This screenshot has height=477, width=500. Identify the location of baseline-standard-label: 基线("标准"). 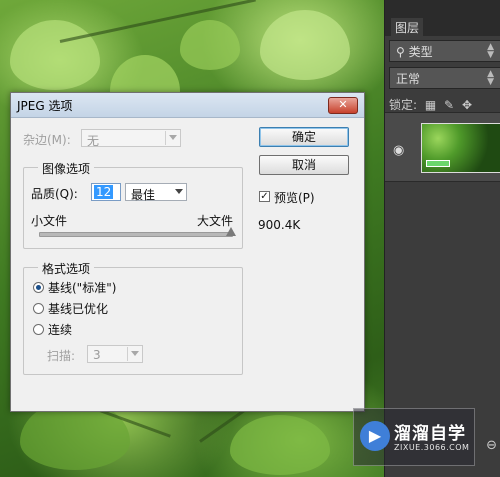
(82, 288).